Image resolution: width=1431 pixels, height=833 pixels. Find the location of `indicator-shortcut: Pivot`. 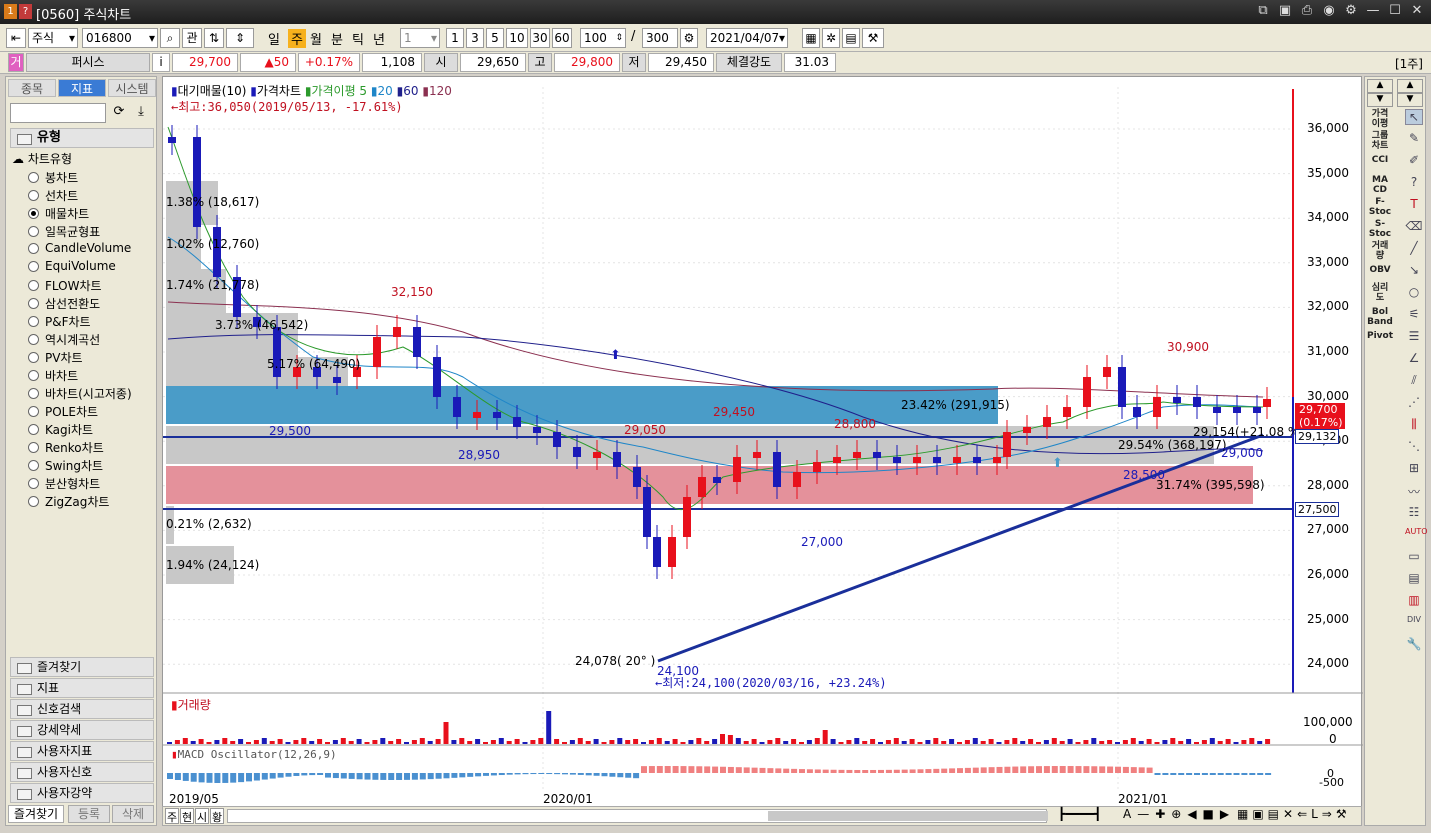

indicator-shortcut: Pivot is located at coordinates (1380, 336).